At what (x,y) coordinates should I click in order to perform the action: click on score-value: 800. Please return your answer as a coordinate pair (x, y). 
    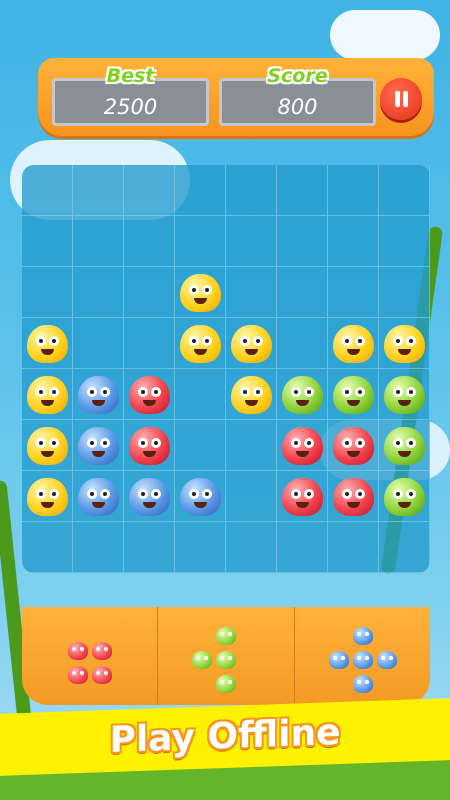
    Looking at the image, I should click on (297, 107).